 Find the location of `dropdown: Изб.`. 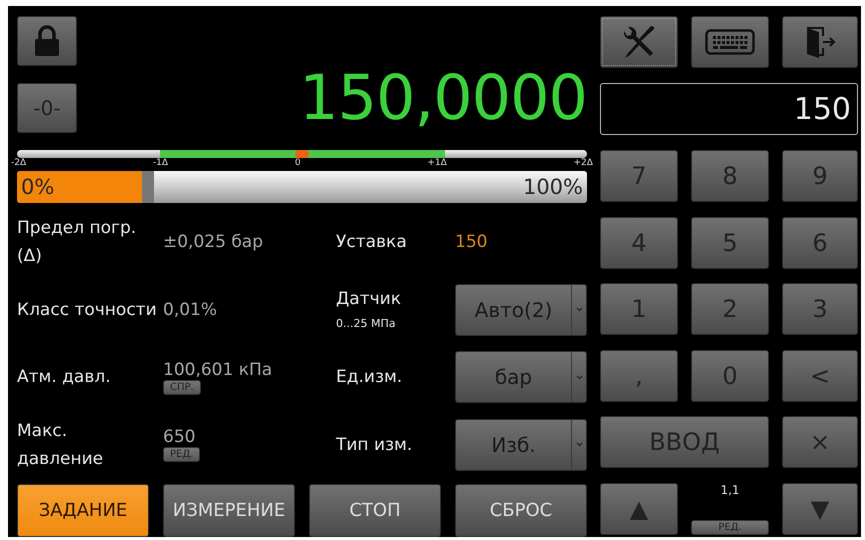

dropdown: Изб. is located at coordinates (521, 444).